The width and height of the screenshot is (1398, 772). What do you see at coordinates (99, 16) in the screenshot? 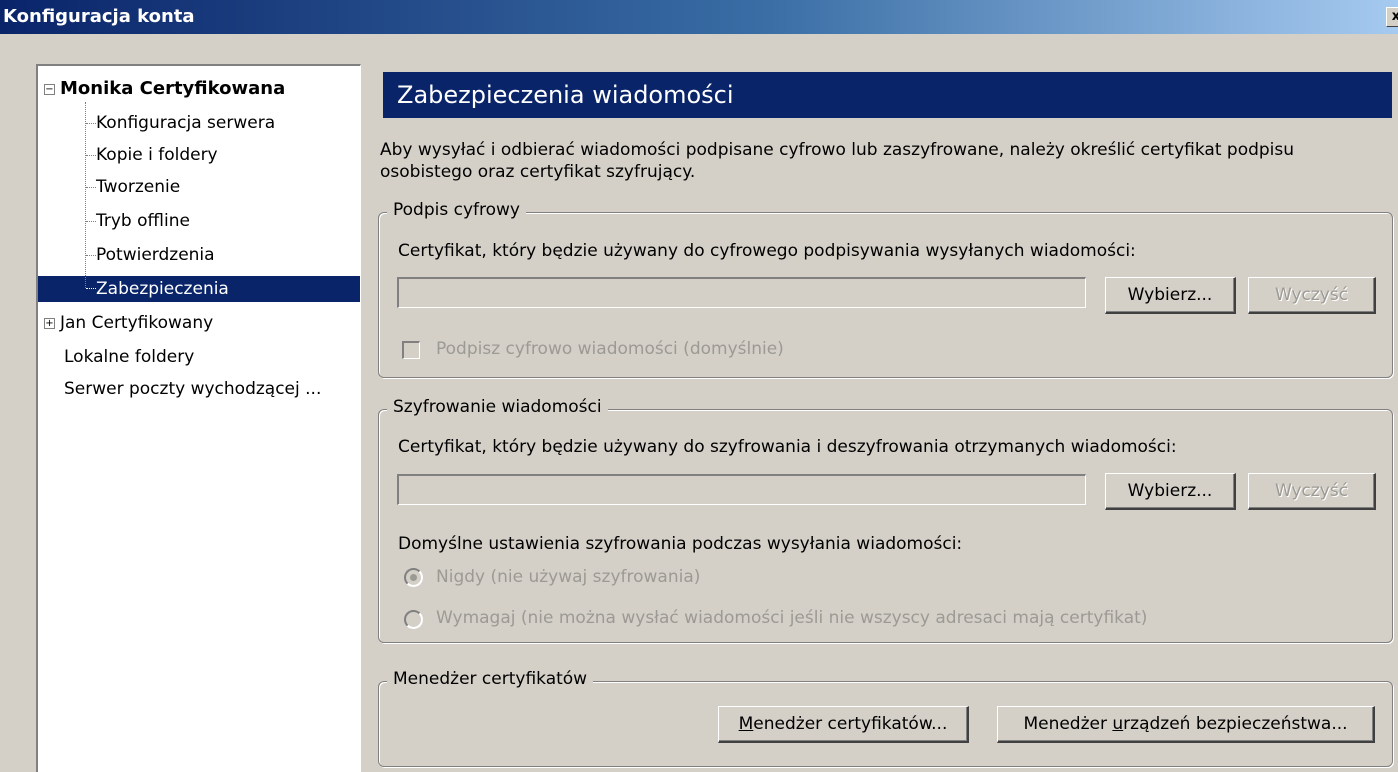
I see `window-title: Konfiguracja konta` at bounding box center [99, 16].